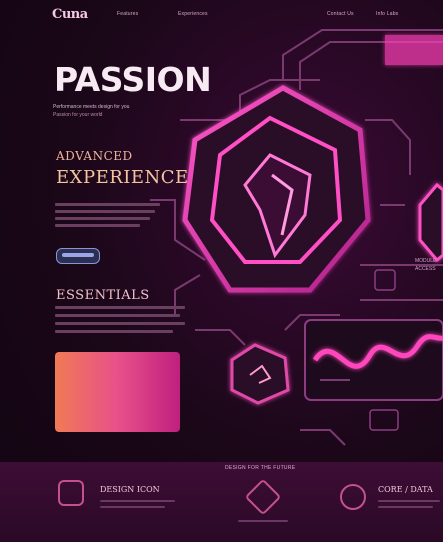 This screenshot has height=542, width=443. Describe the element at coordinates (425, 269) in the screenshot. I see `panel-label-access: ACCESS` at that location.